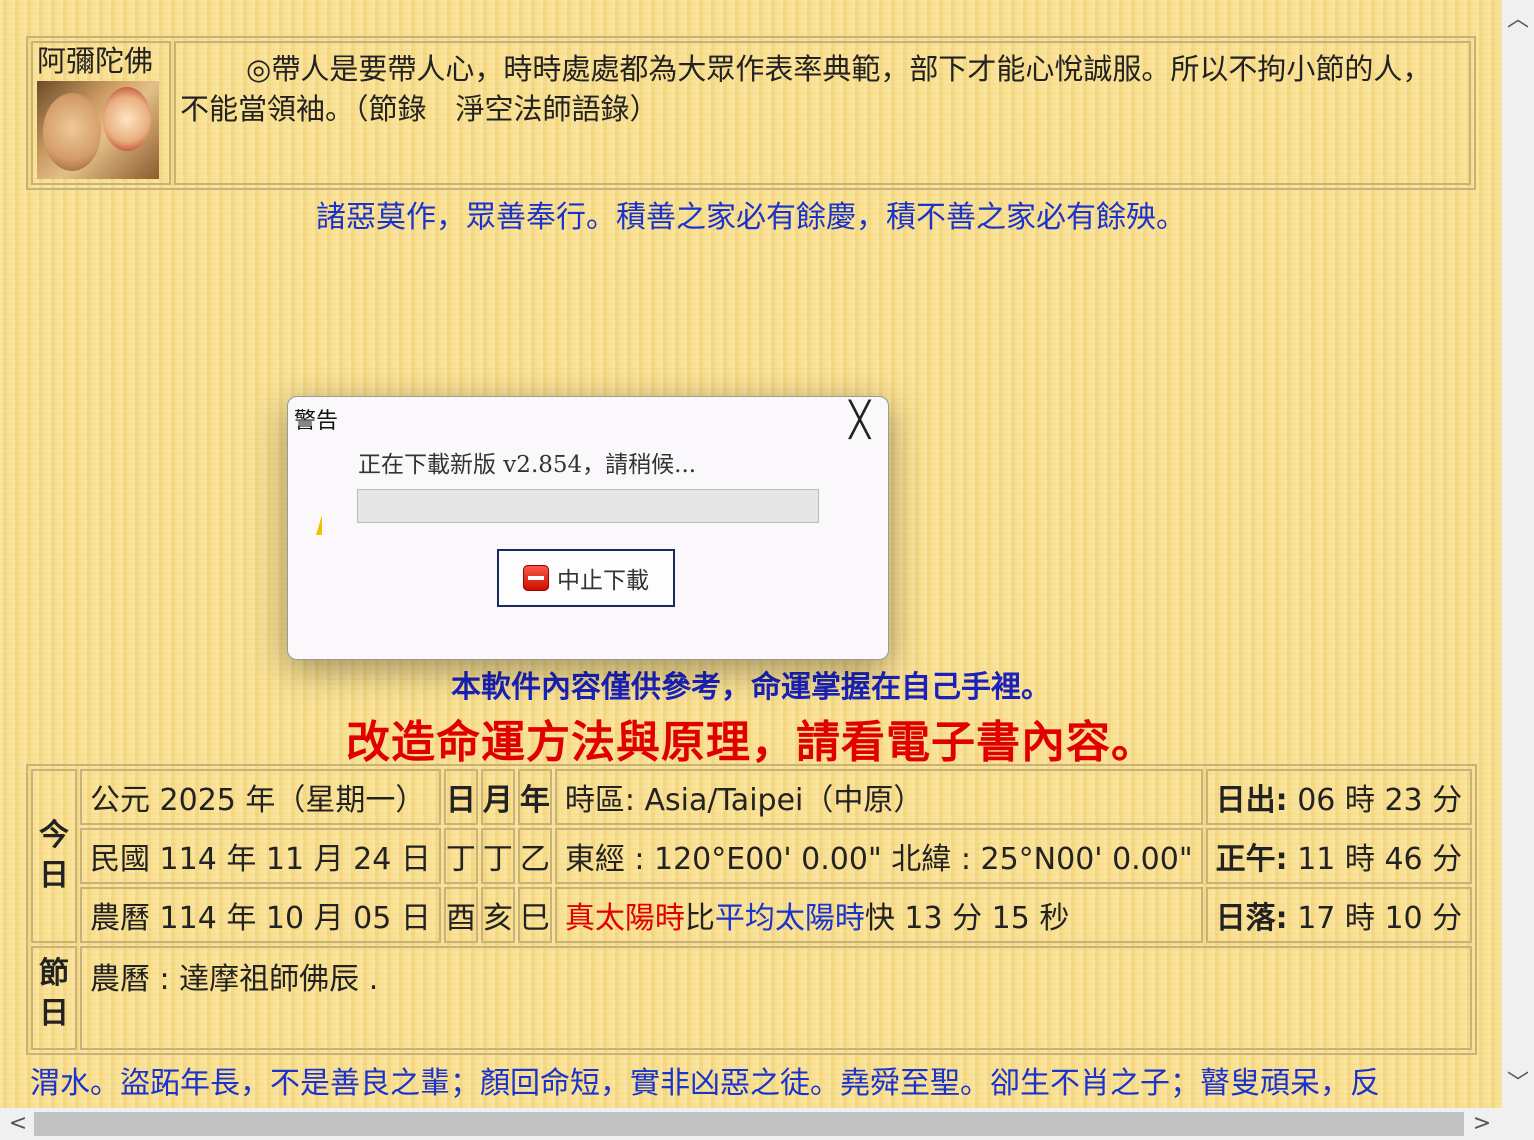  Describe the element at coordinates (860, 420) in the screenshot. I see `close-icon: ╳` at that location.